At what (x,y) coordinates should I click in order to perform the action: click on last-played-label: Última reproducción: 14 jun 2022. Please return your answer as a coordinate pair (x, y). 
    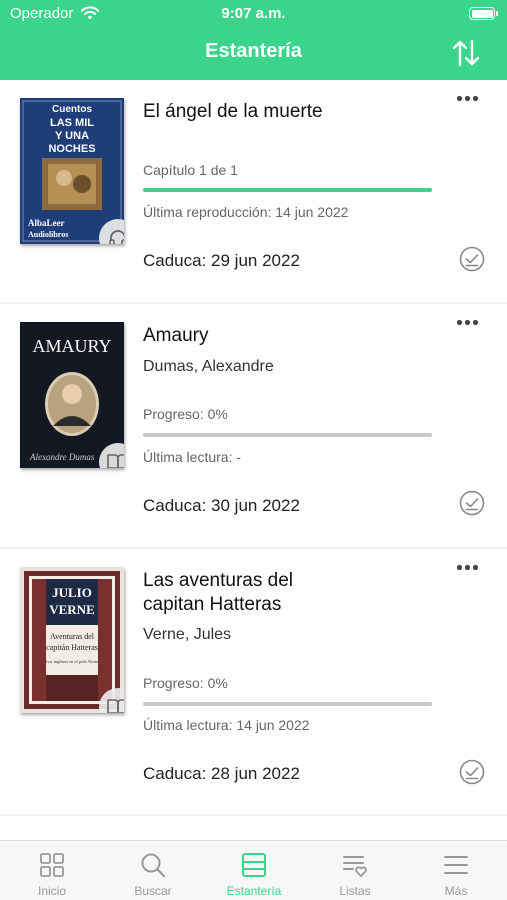
    Looking at the image, I should click on (246, 212).